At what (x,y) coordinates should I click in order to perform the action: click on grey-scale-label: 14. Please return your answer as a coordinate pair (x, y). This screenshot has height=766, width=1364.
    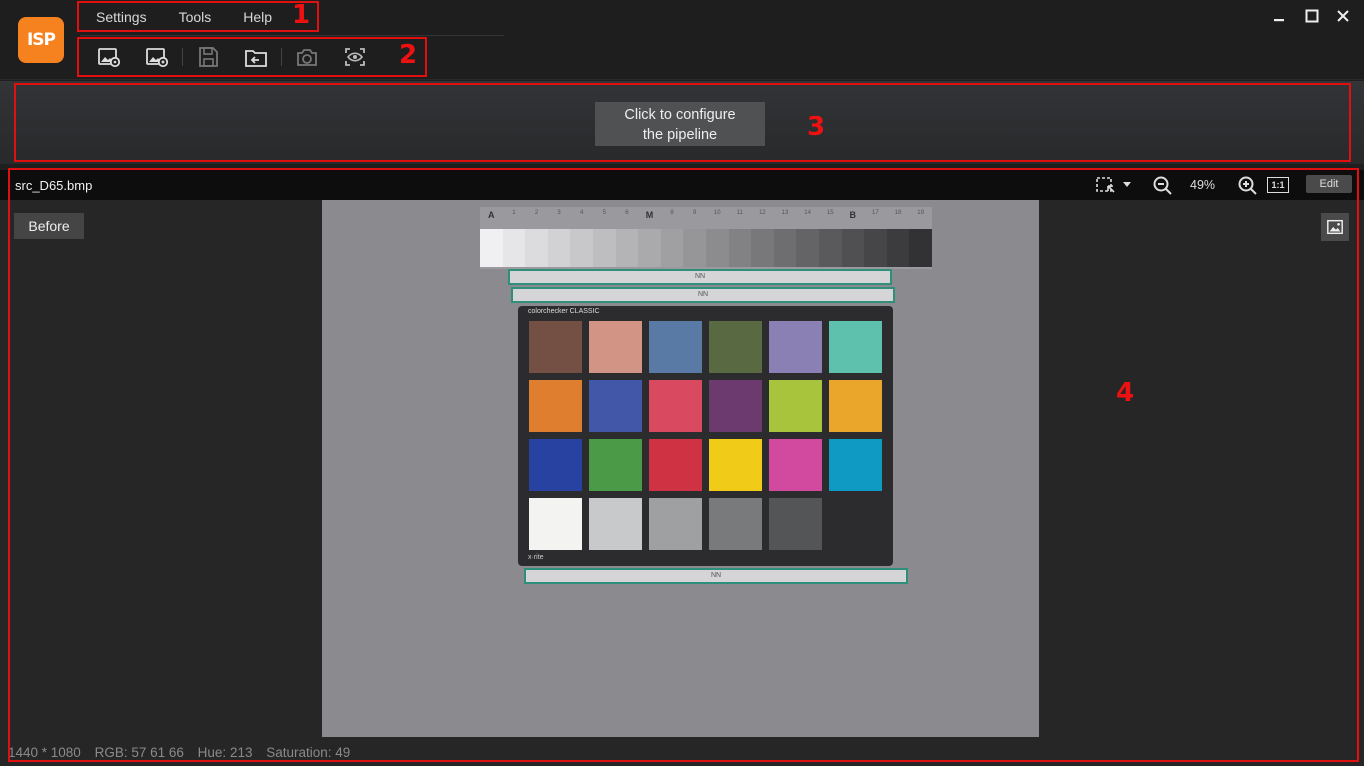
    Looking at the image, I should click on (807, 213).